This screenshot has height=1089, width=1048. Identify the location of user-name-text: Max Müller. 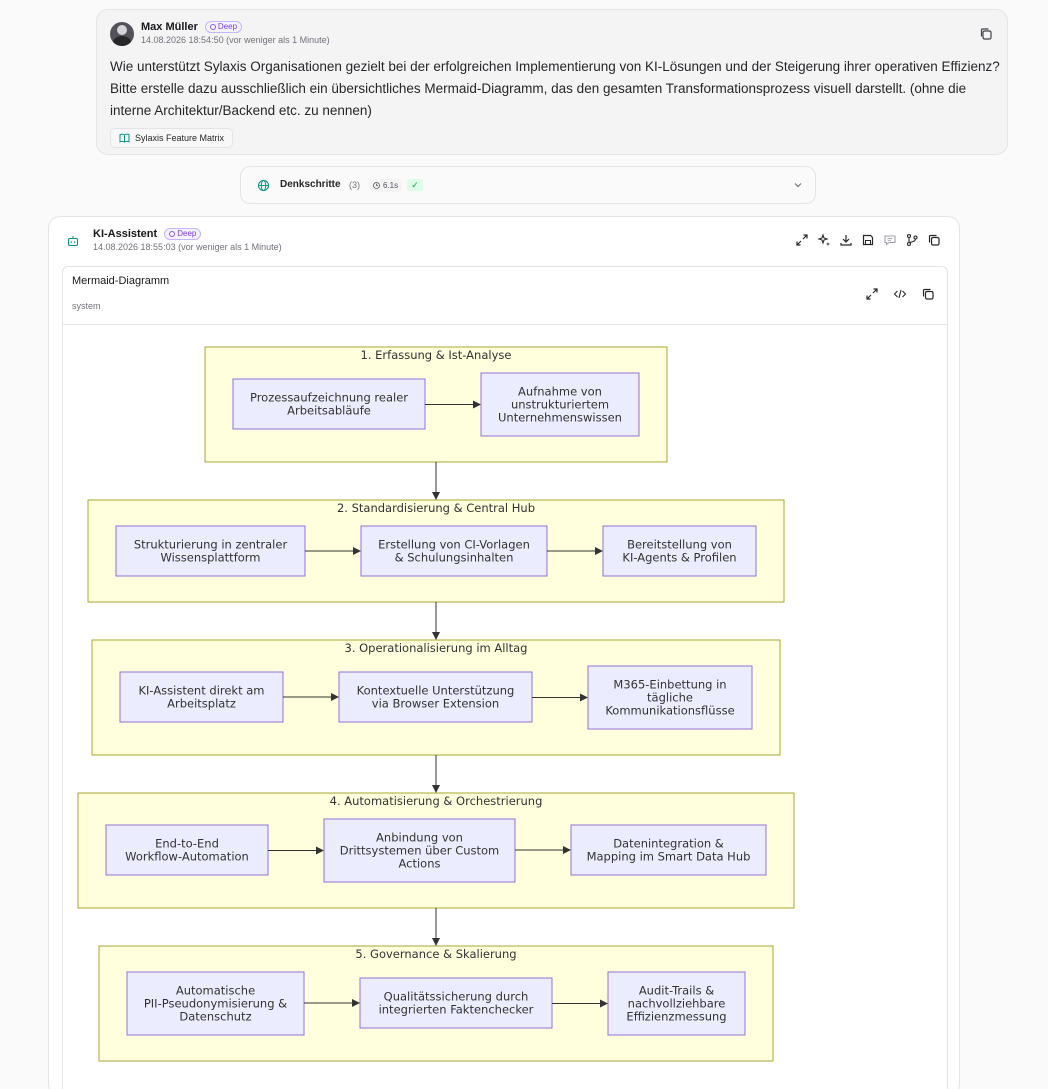
(169, 27).